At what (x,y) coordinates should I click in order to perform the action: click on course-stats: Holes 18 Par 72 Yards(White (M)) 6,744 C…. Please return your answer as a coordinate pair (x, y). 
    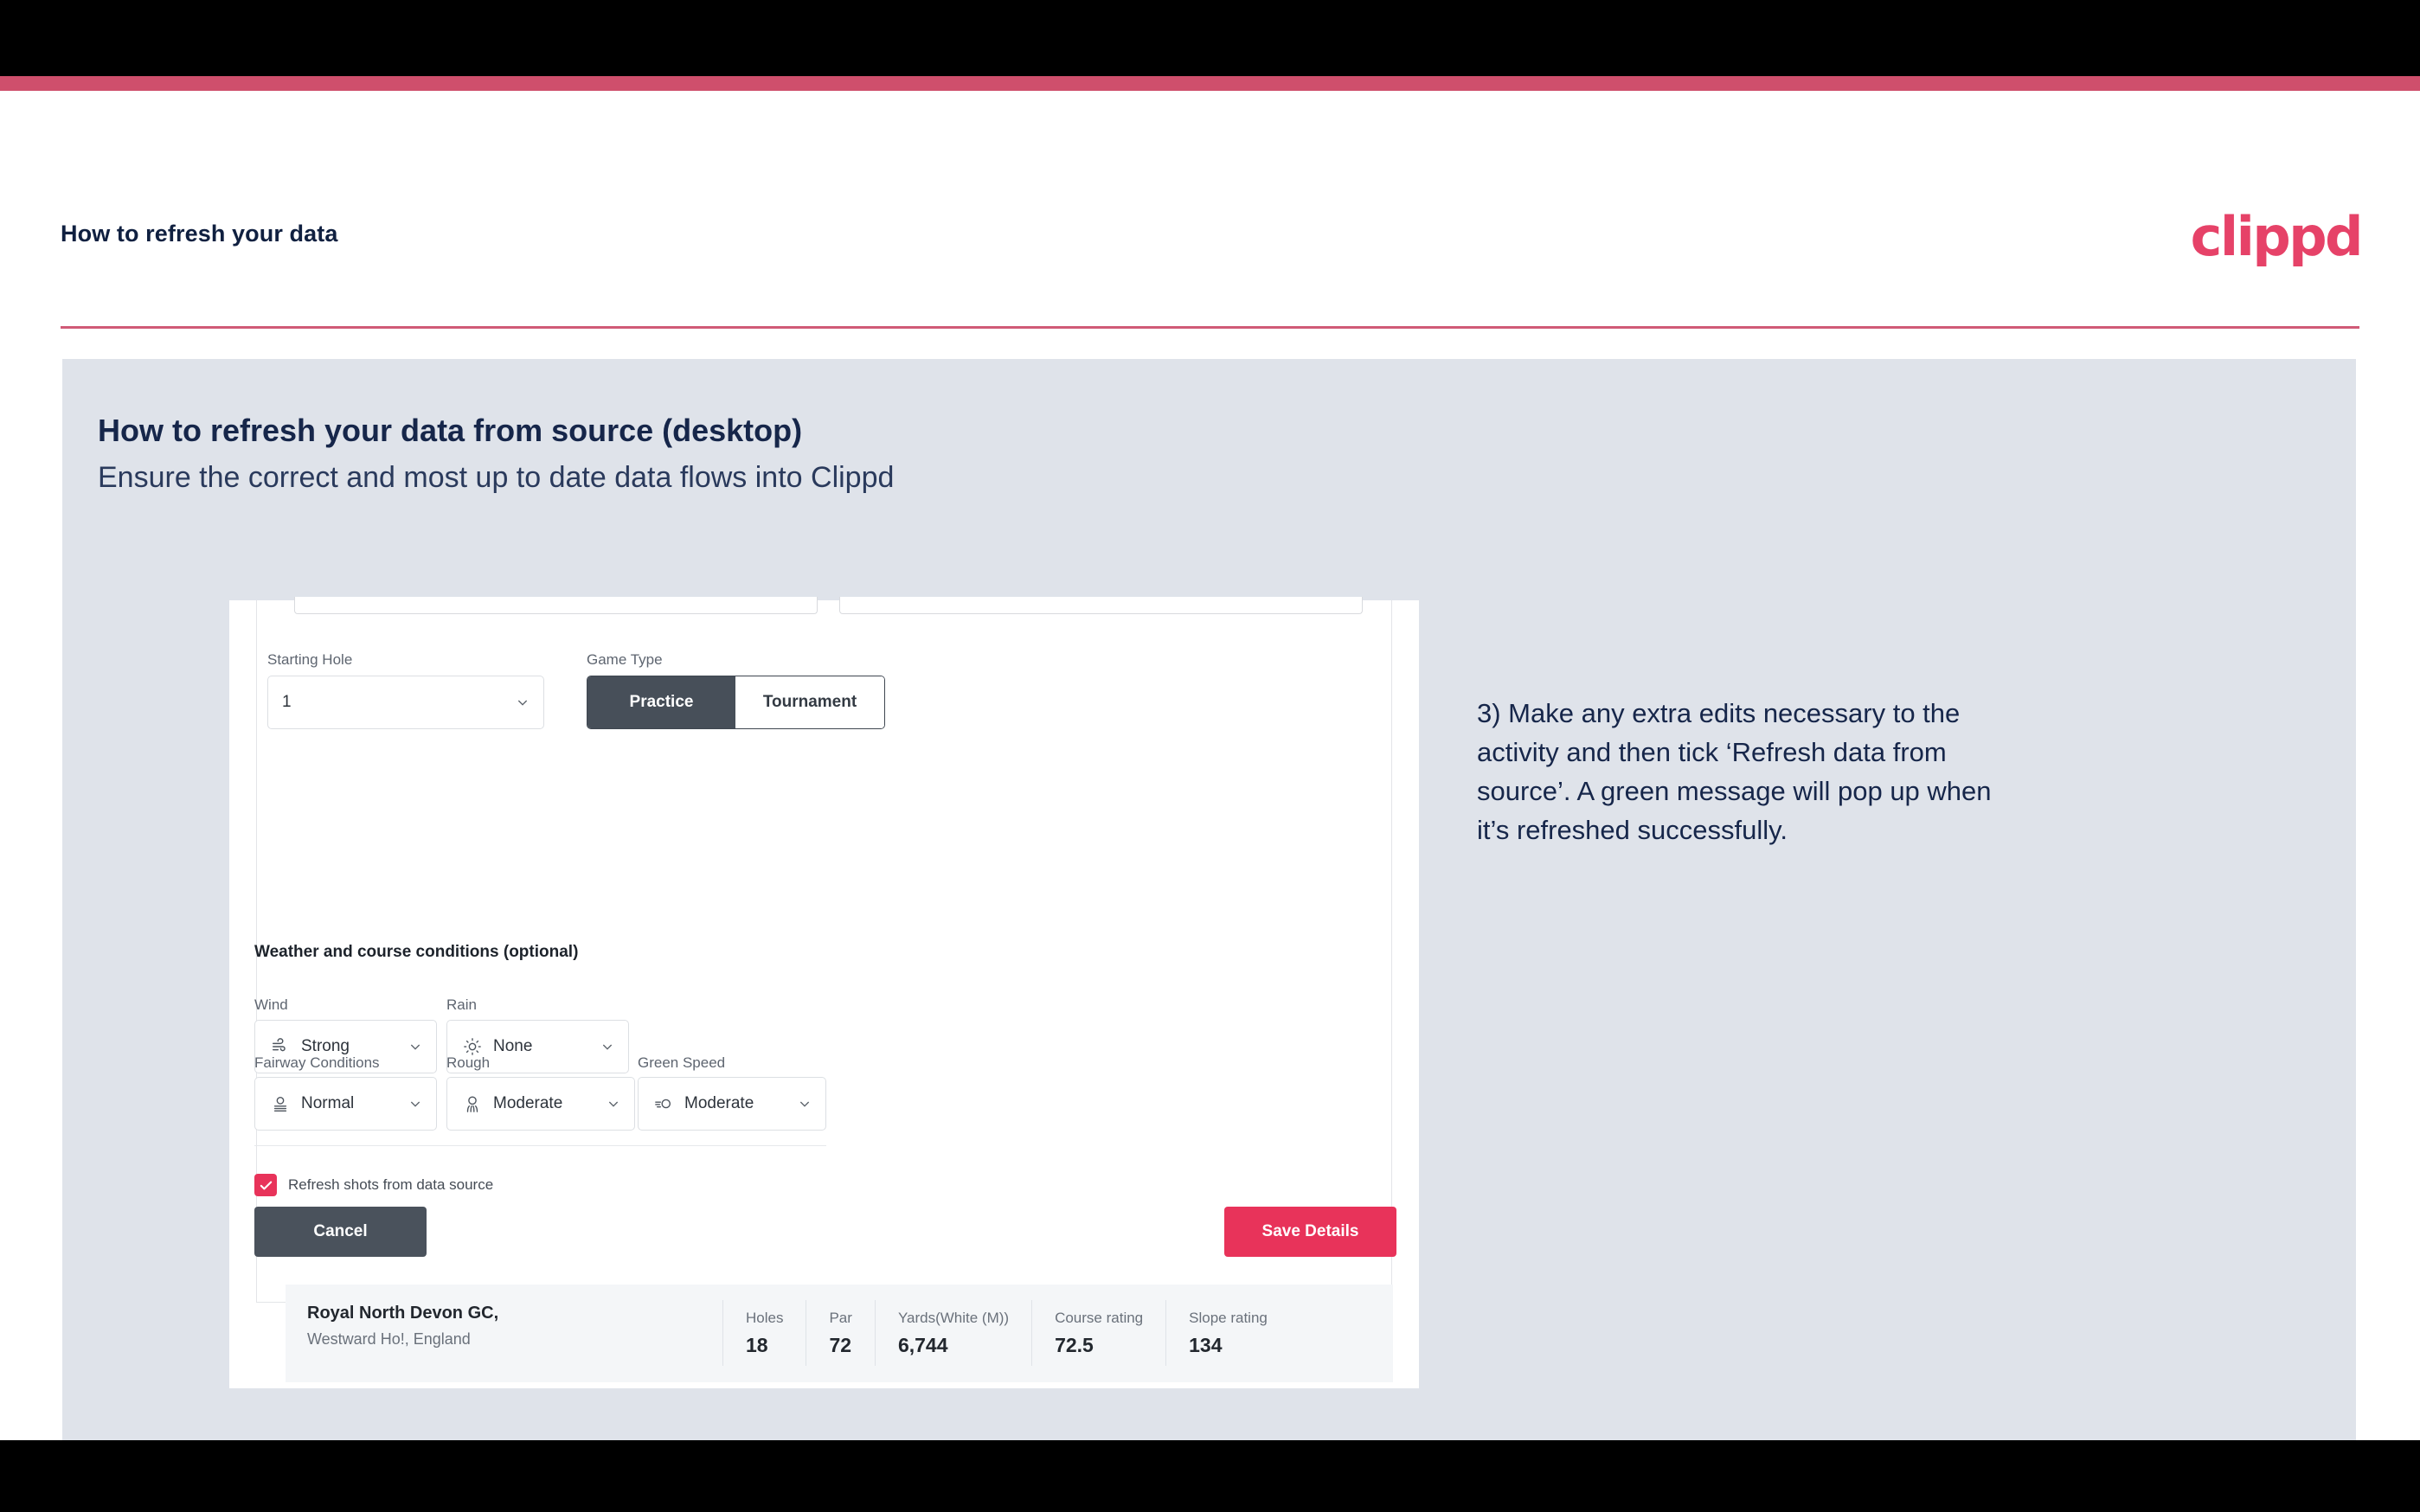
    Looking at the image, I should click on (1006, 1333).